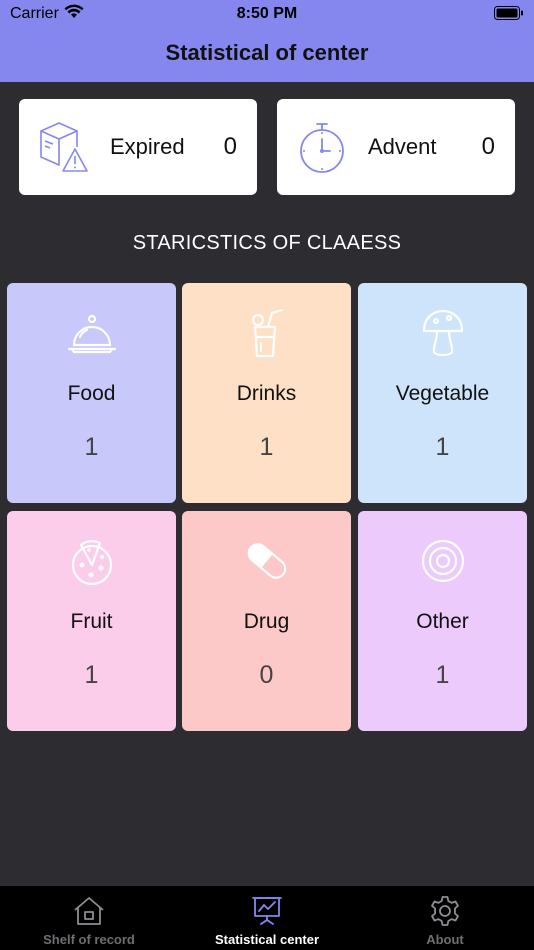 This screenshot has height=950, width=534. Describe the element at coordinates (89, 911) in the screenshot. I see `house-icon` at that location.